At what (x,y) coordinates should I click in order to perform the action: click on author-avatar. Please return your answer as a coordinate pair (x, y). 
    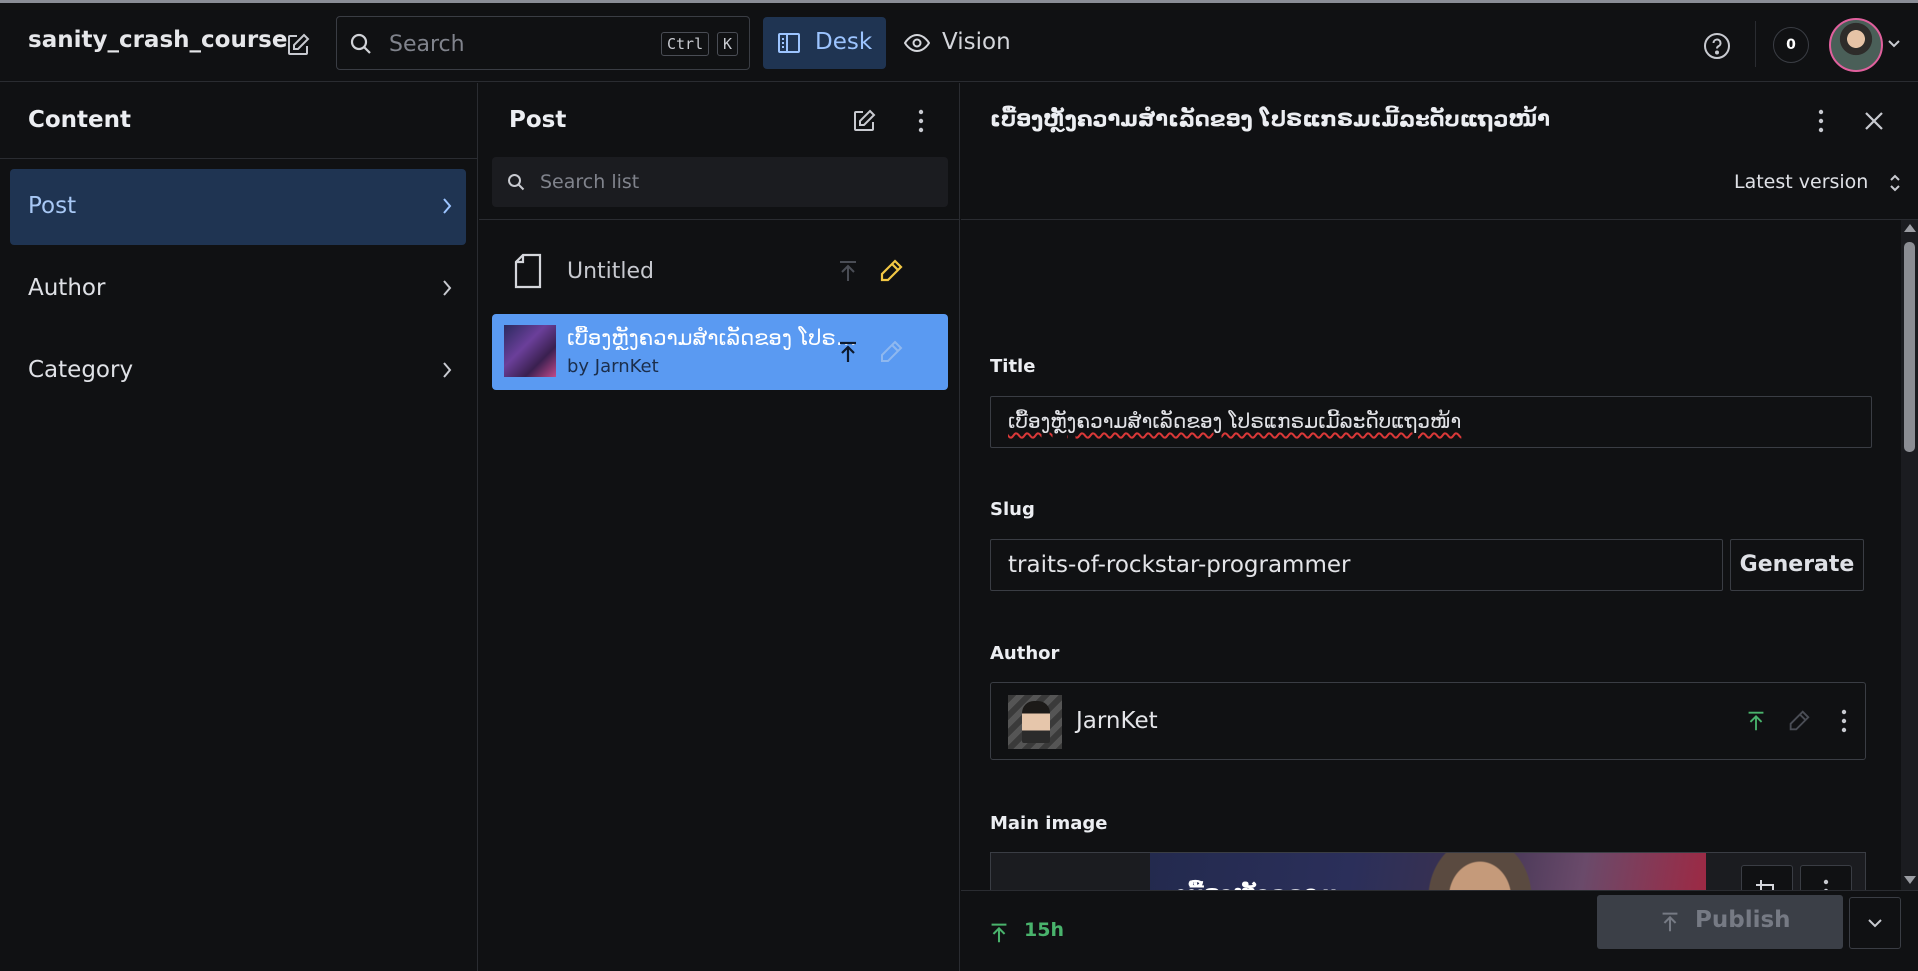
    Looking at the image, I should click on (1035, 722).